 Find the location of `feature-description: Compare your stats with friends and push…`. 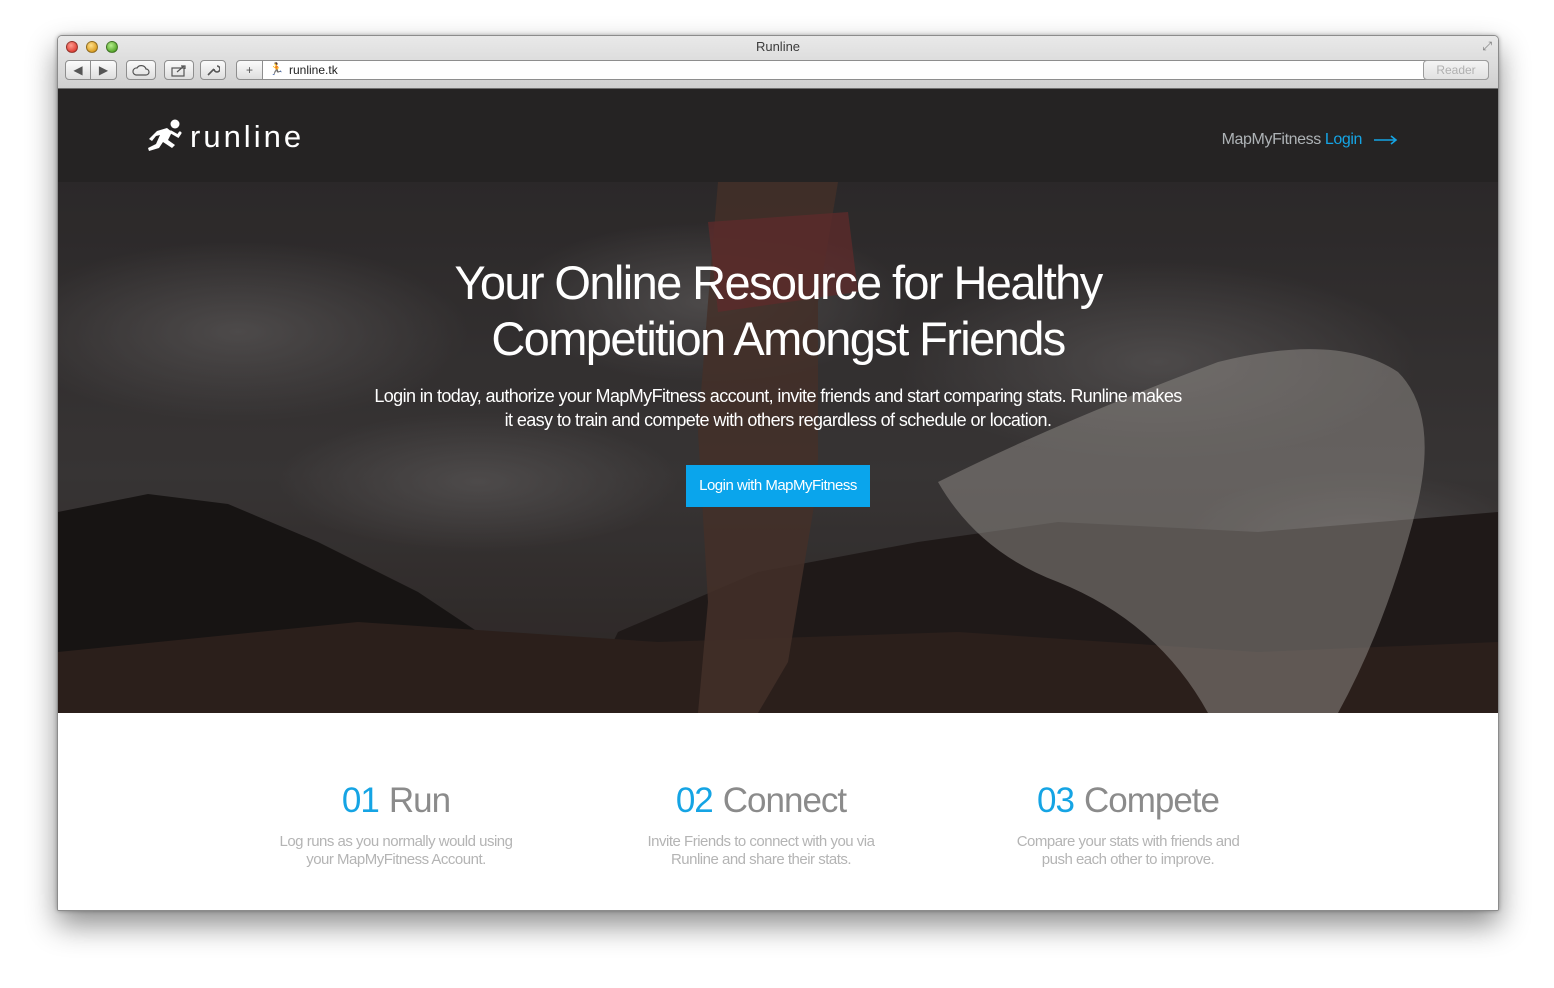

feature-description: Compare your stats with friends and push… is located at coordinates (1128, 851).